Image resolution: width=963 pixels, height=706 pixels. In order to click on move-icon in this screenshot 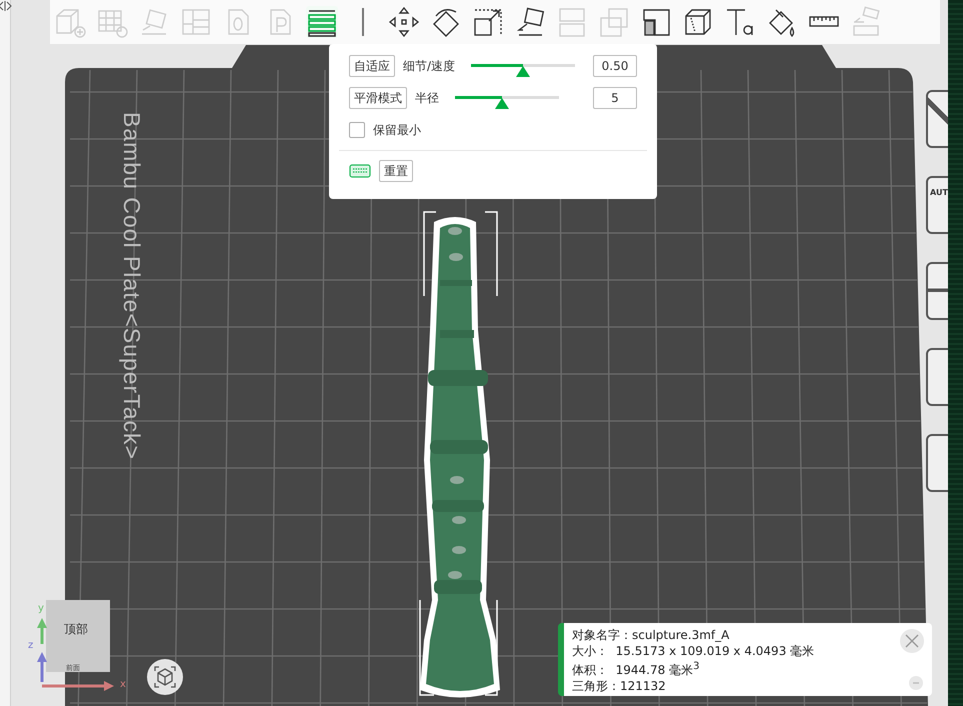, I will do `click(404, 22)`.